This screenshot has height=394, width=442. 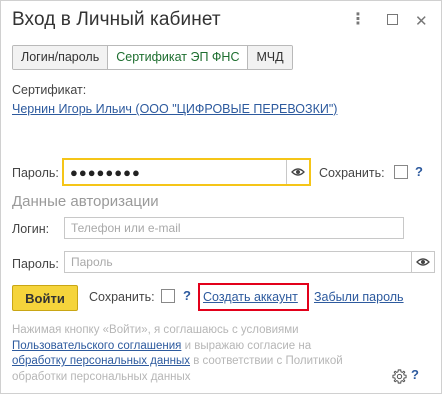 What do you see at coordinates (419, 171) in the screenshot?
I see `cert-save-help-icon: ?` at bounding box center [419, 171].